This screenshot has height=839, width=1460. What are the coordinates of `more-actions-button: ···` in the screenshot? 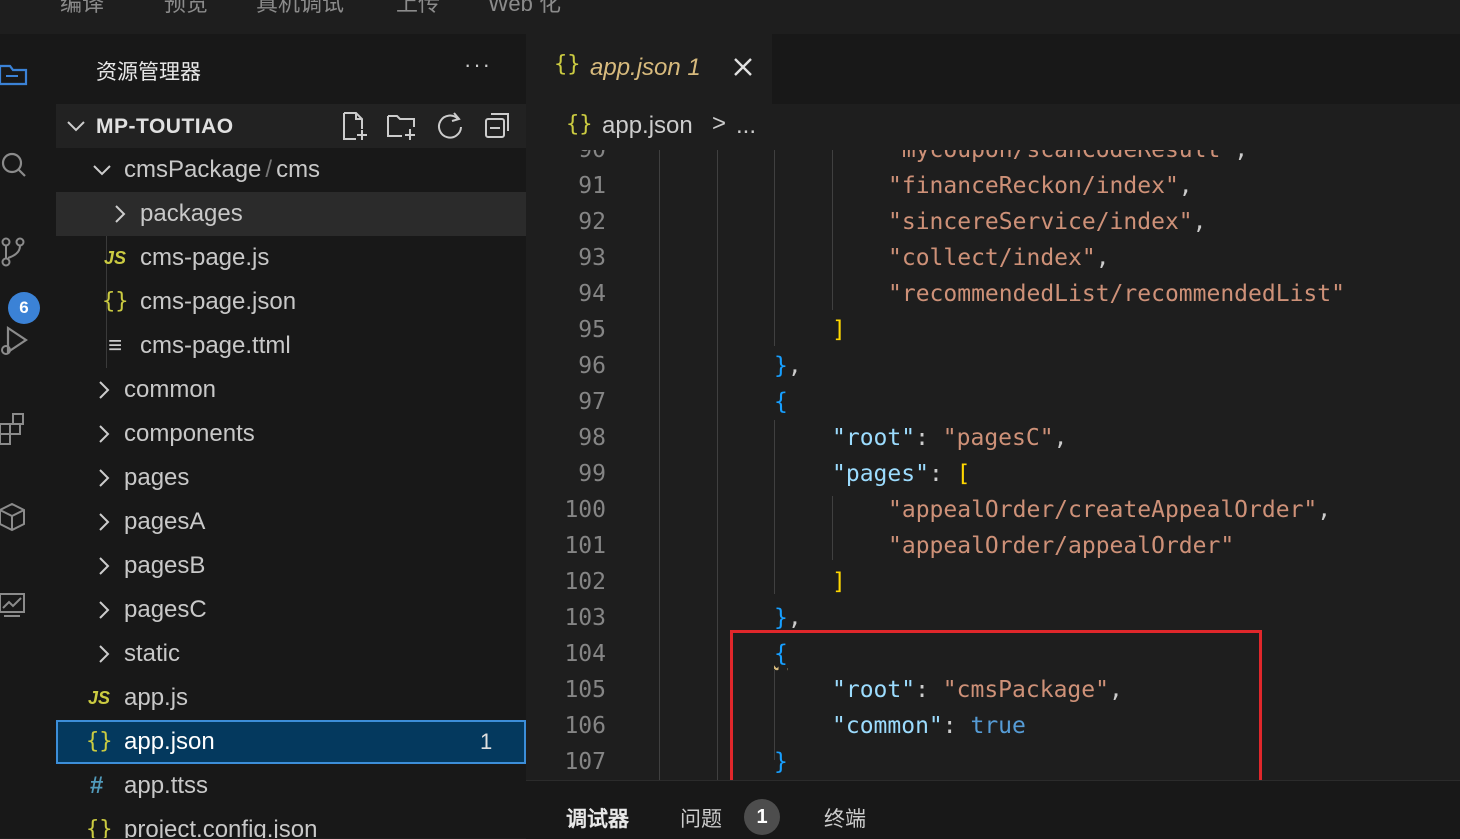 It's located at (478, 65).